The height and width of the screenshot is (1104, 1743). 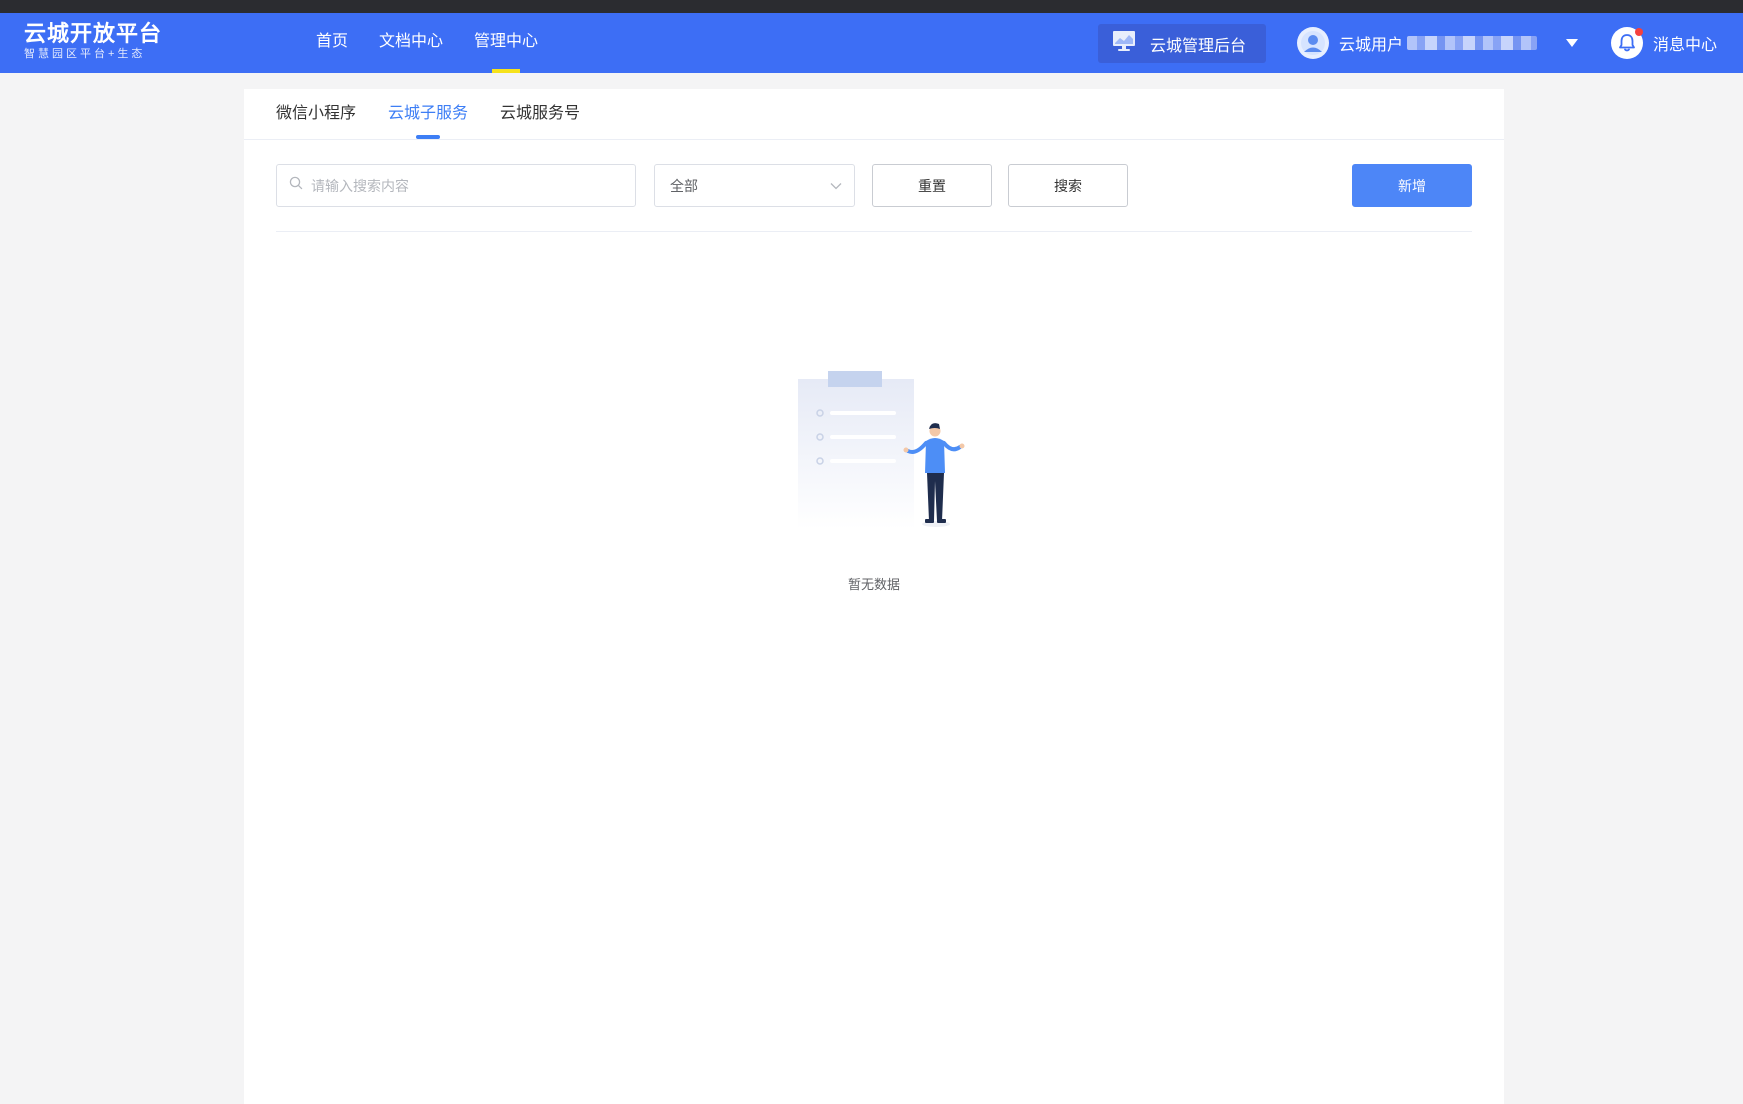 What do you see at coordinates (1627, 43) in the screenshot?
I see `bell-icon` at bounding box center [1627, 43].